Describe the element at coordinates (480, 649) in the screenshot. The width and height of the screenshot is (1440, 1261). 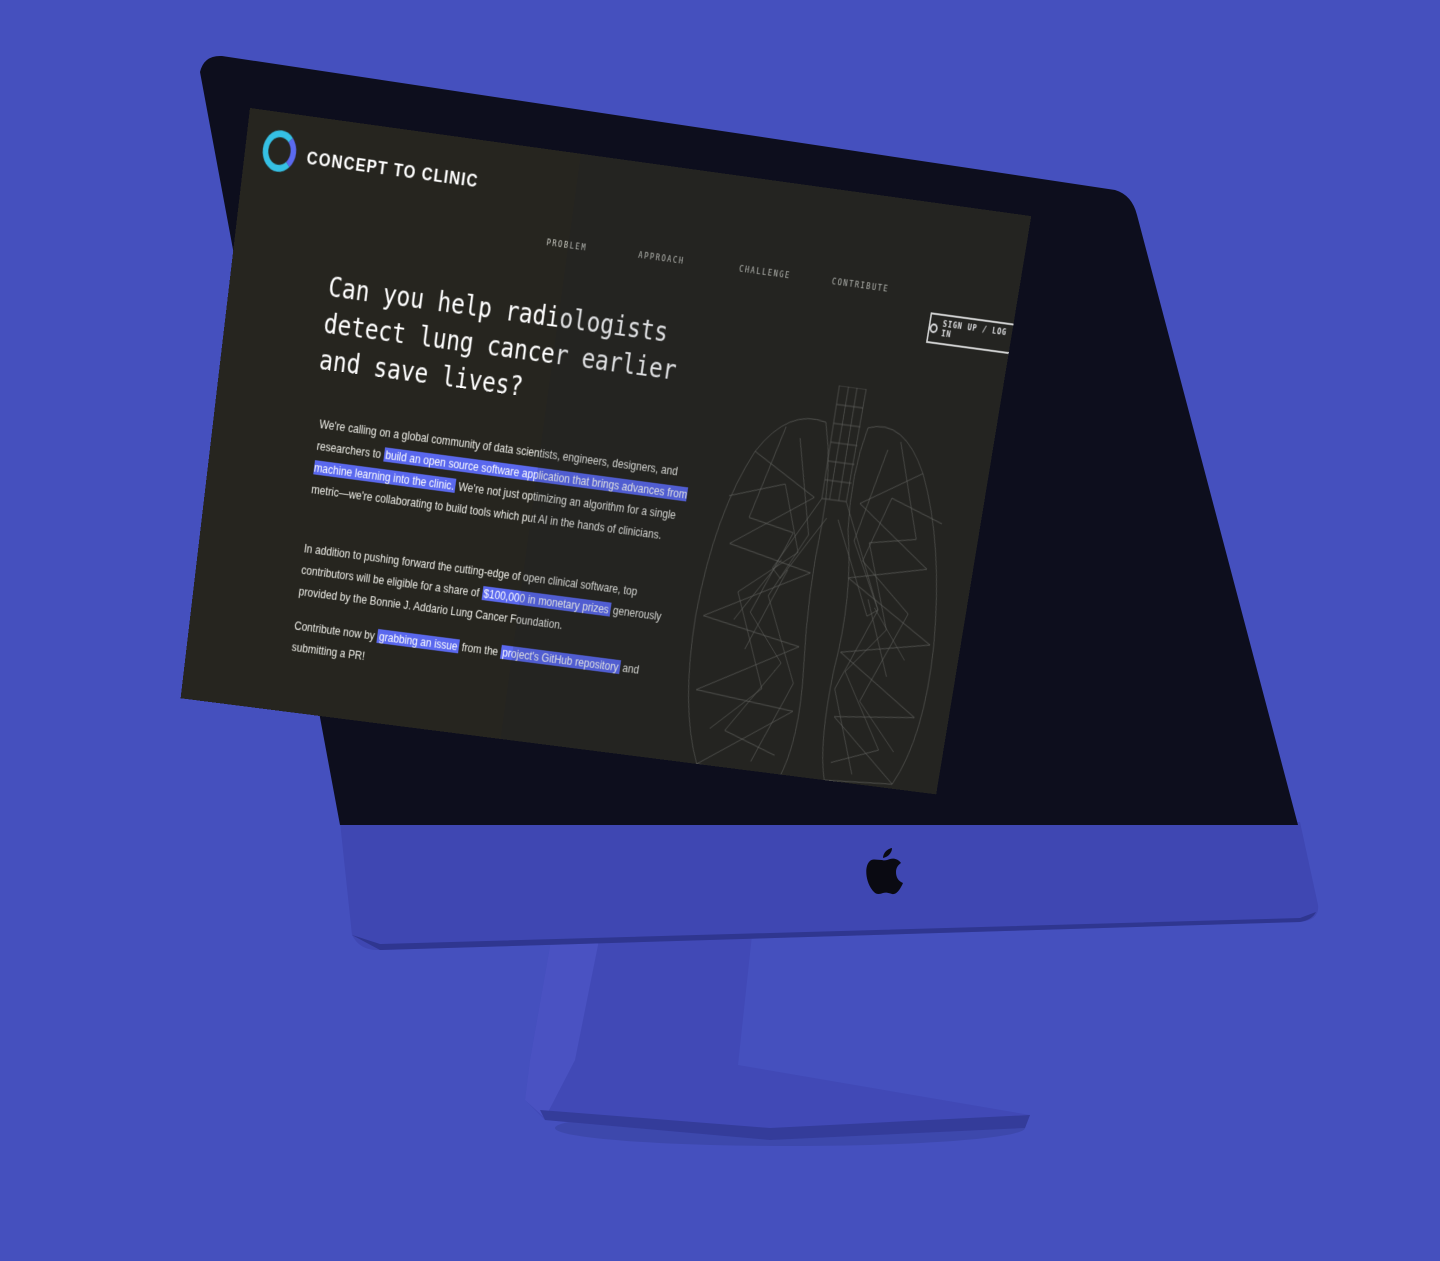
I see `p3-text-middle: from the` at that location.